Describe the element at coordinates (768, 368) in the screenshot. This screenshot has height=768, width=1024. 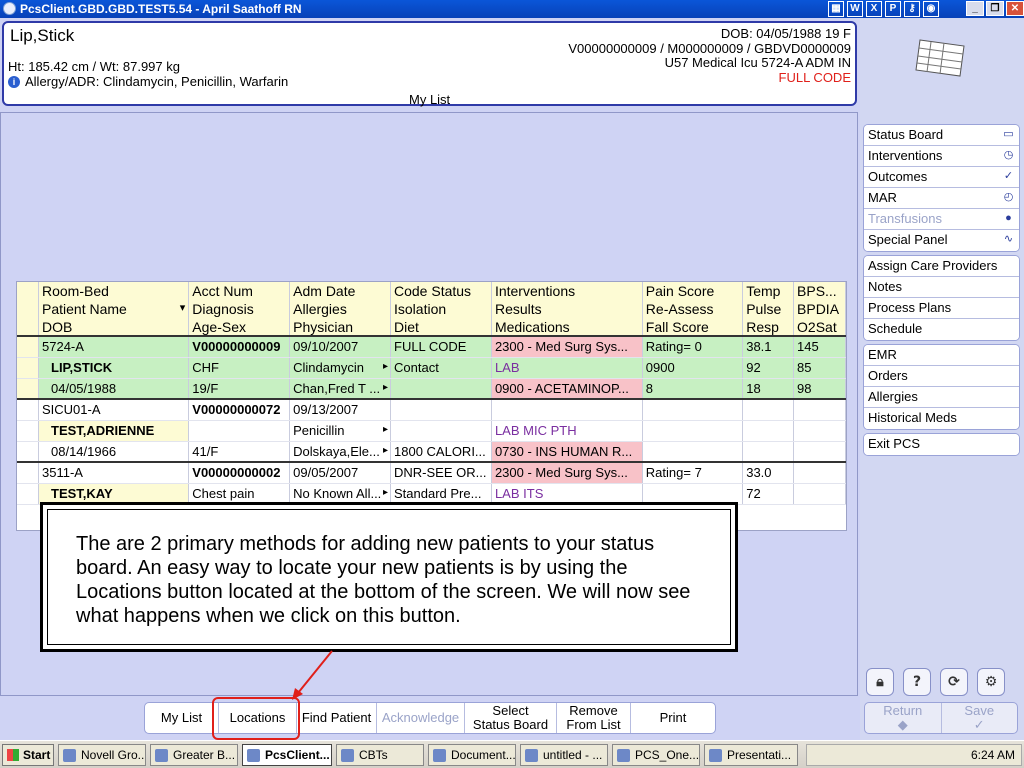
I see `table-cell: 92` at that location.